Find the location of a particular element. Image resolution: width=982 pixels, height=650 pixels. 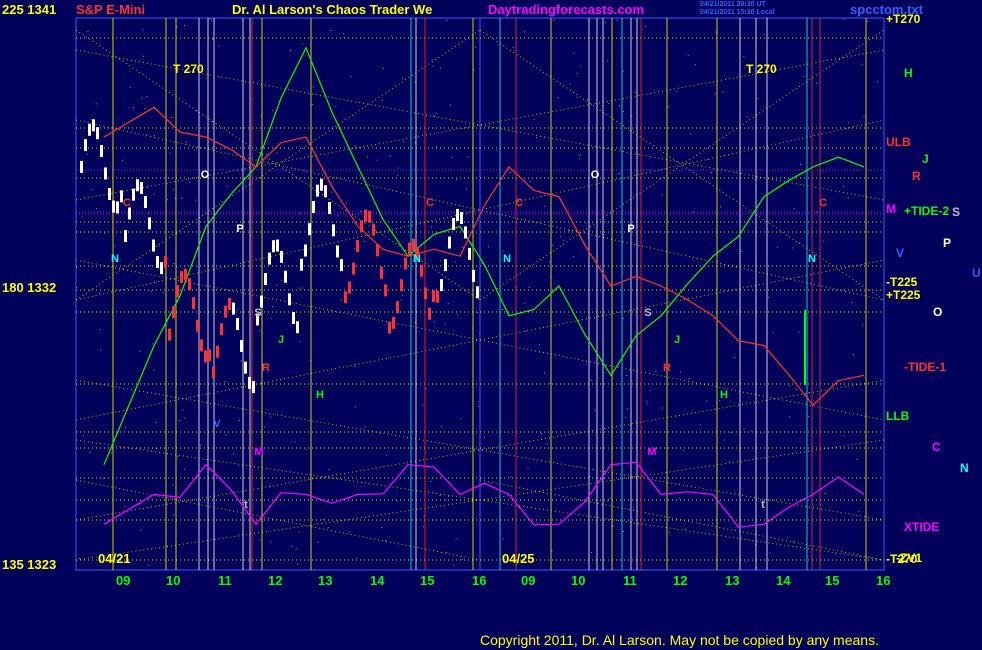

left-axis-mid: 180 1332 is located at coordinates (29, 287).